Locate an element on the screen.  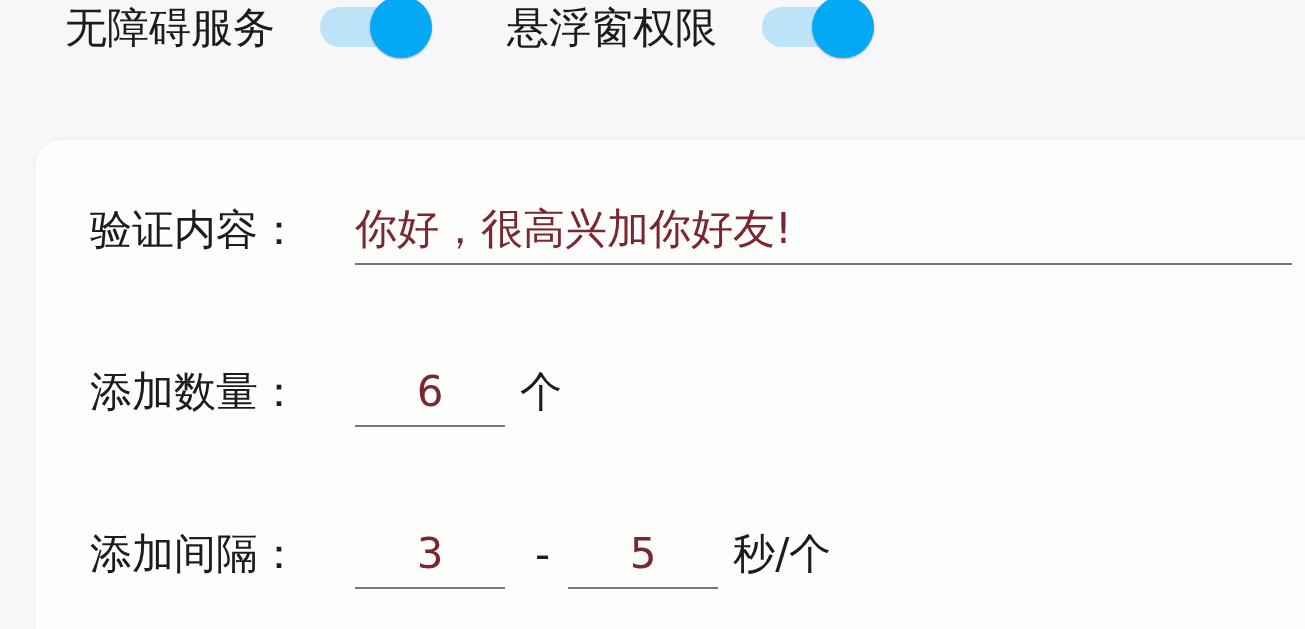
text-input: 你好，很高兴加你好友! is located at coordinates (823, 230).